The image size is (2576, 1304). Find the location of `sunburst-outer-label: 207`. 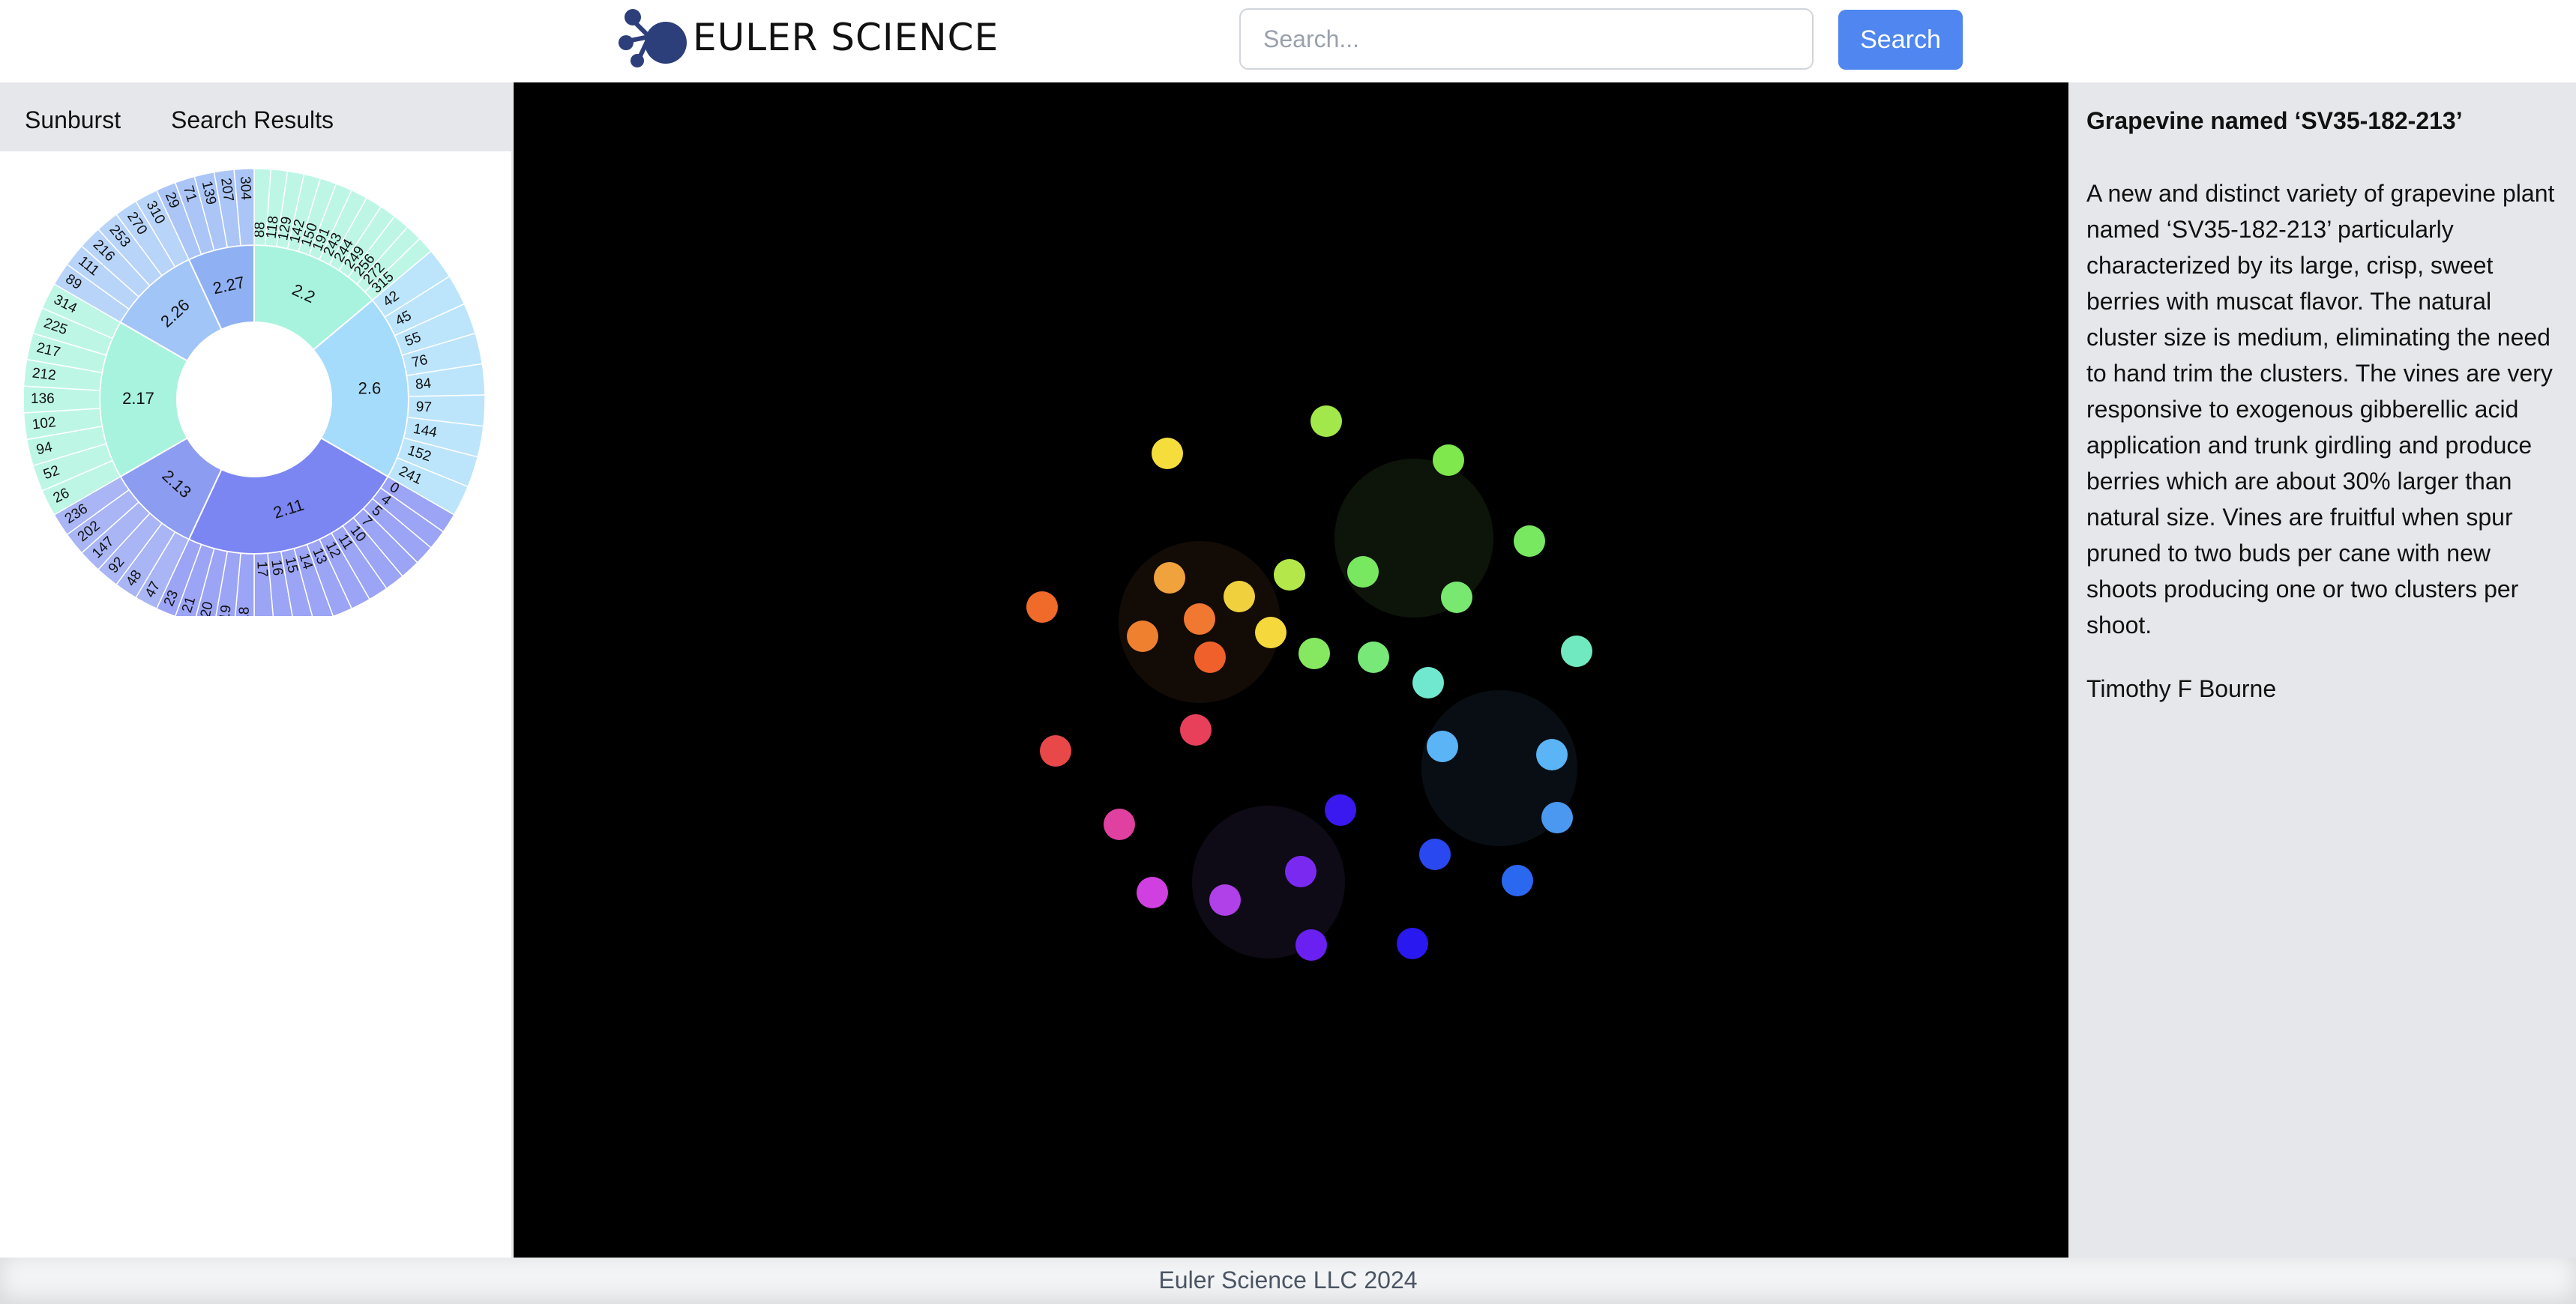

sunburst-outer-label: 207 is located at coordinates (226, 189).